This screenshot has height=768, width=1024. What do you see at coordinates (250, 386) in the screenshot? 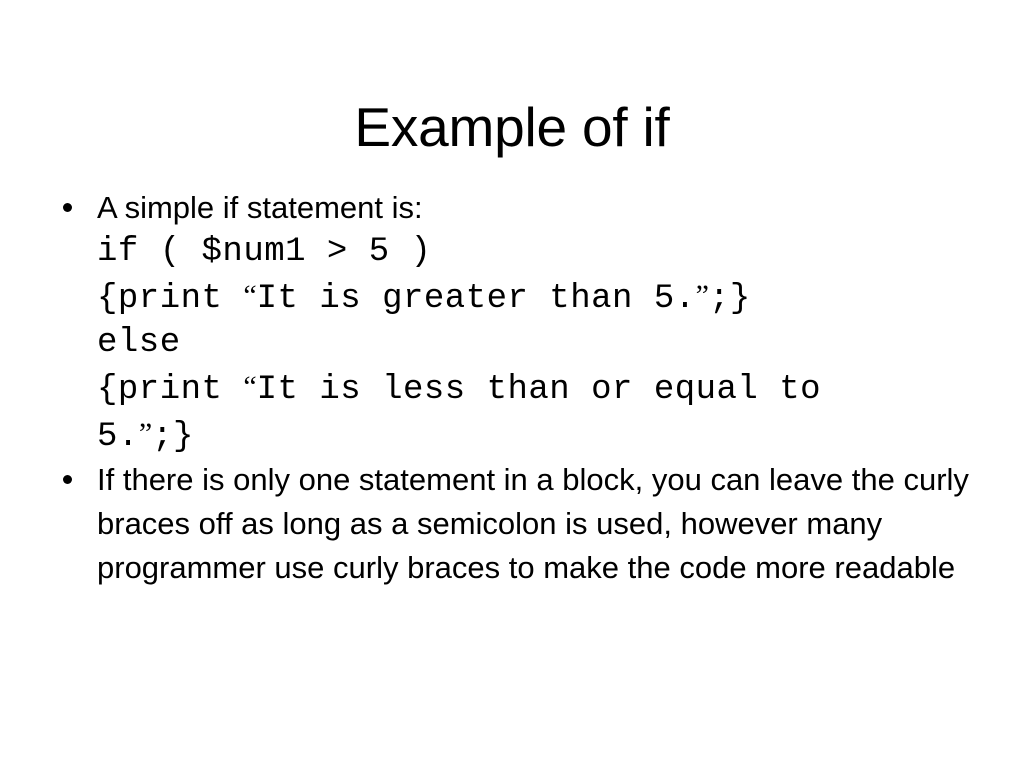
I see `code-line-4-open-quote: “` at bounding box center [250, 386].